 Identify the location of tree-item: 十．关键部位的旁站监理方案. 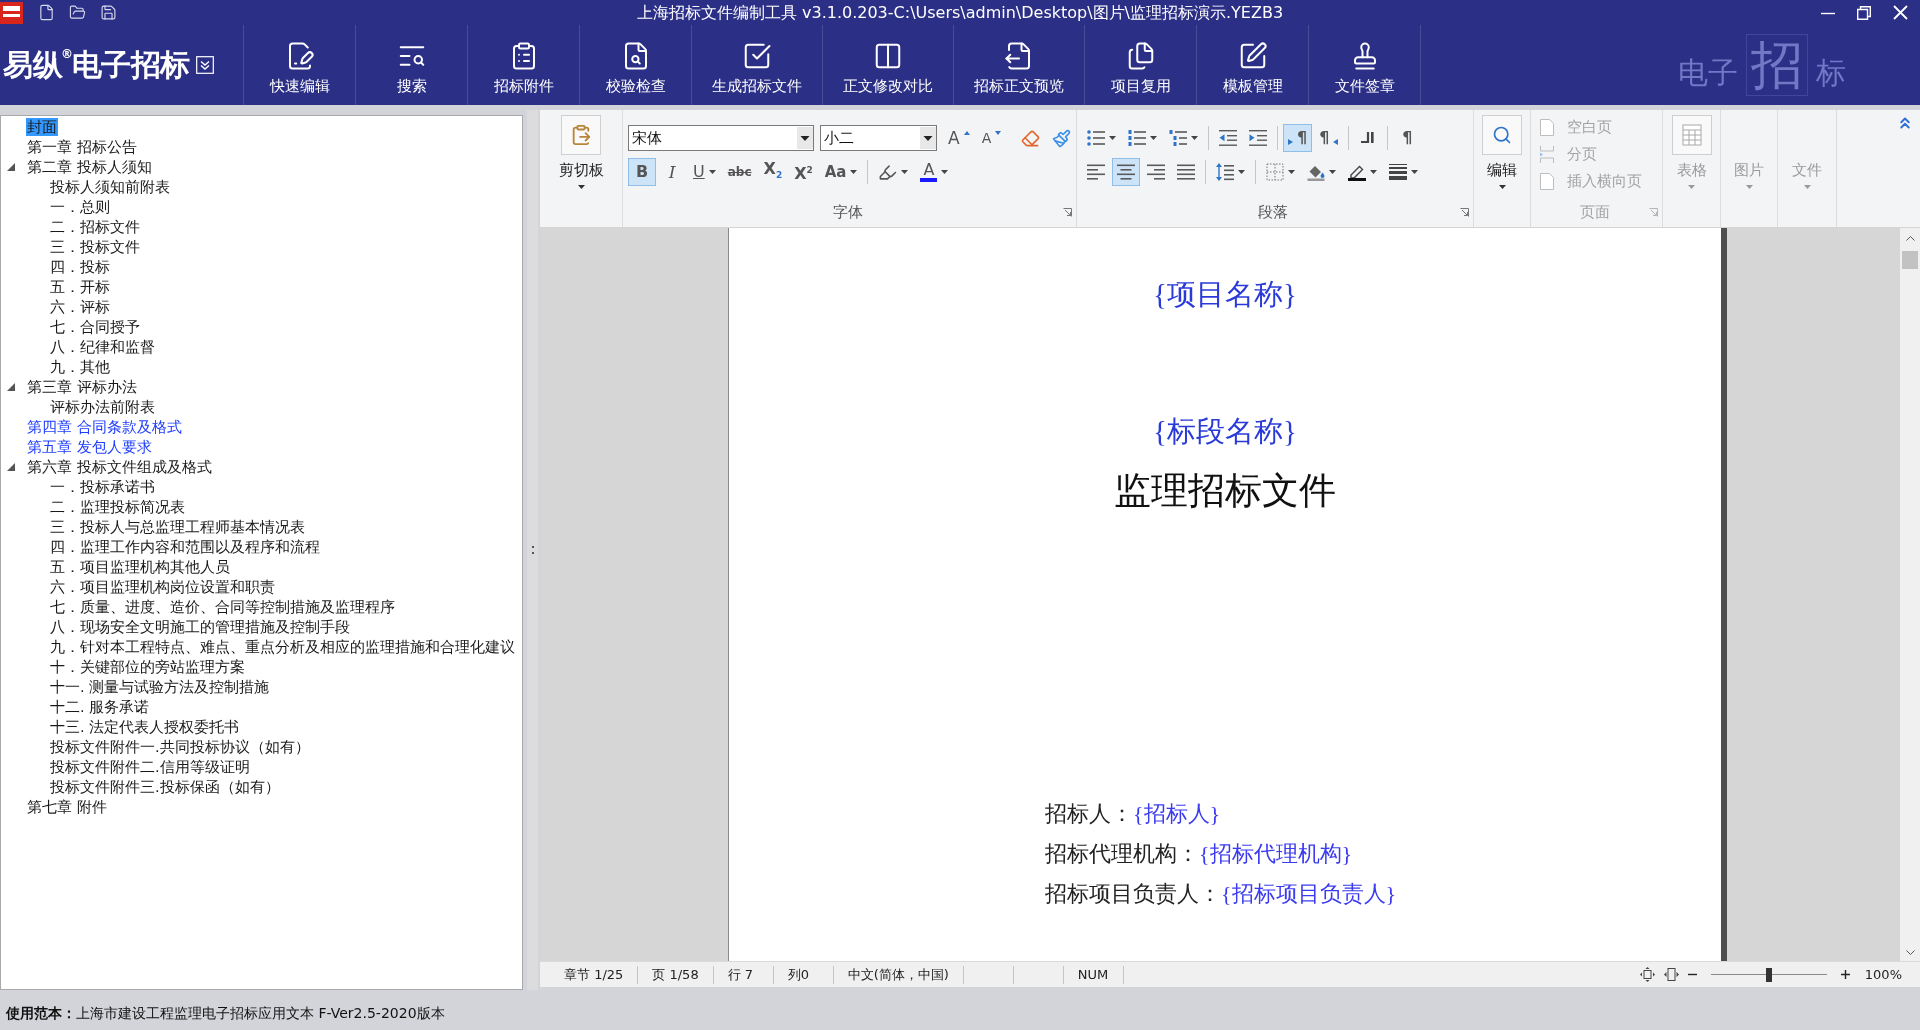
(147, 667).